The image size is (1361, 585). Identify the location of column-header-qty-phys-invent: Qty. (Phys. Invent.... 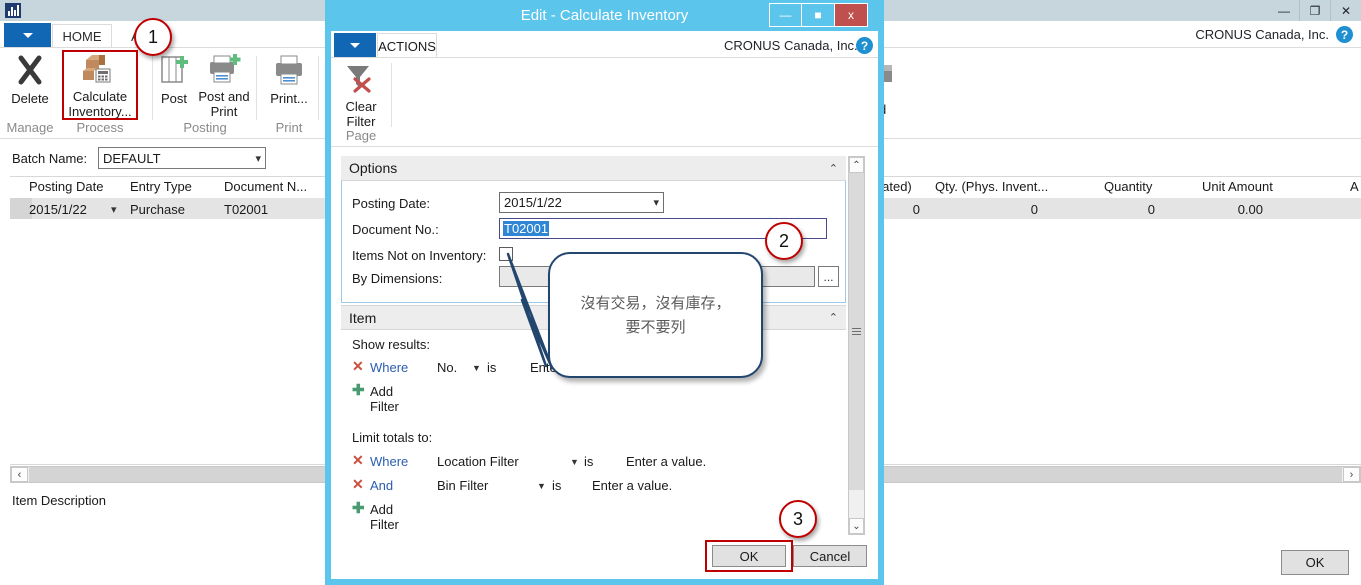
(991, 186).